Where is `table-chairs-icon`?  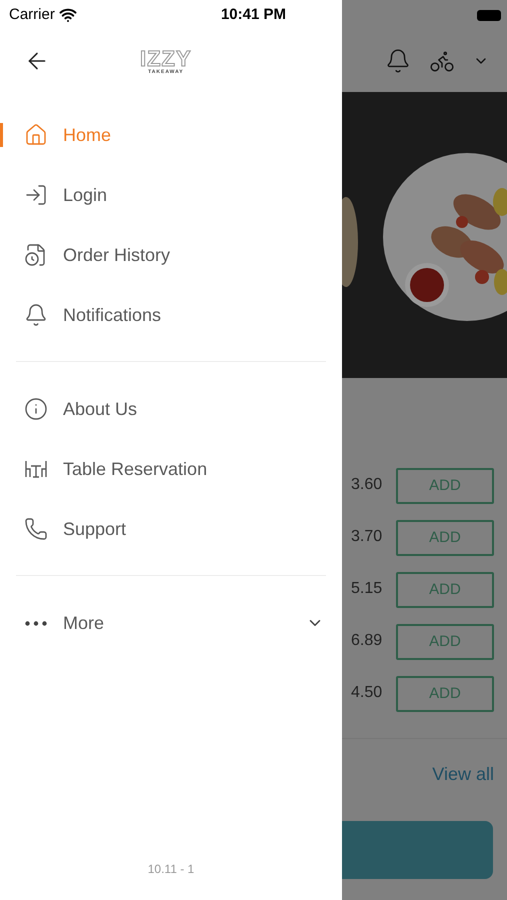
table-chairs-icon is located at coordinates (36, 469).